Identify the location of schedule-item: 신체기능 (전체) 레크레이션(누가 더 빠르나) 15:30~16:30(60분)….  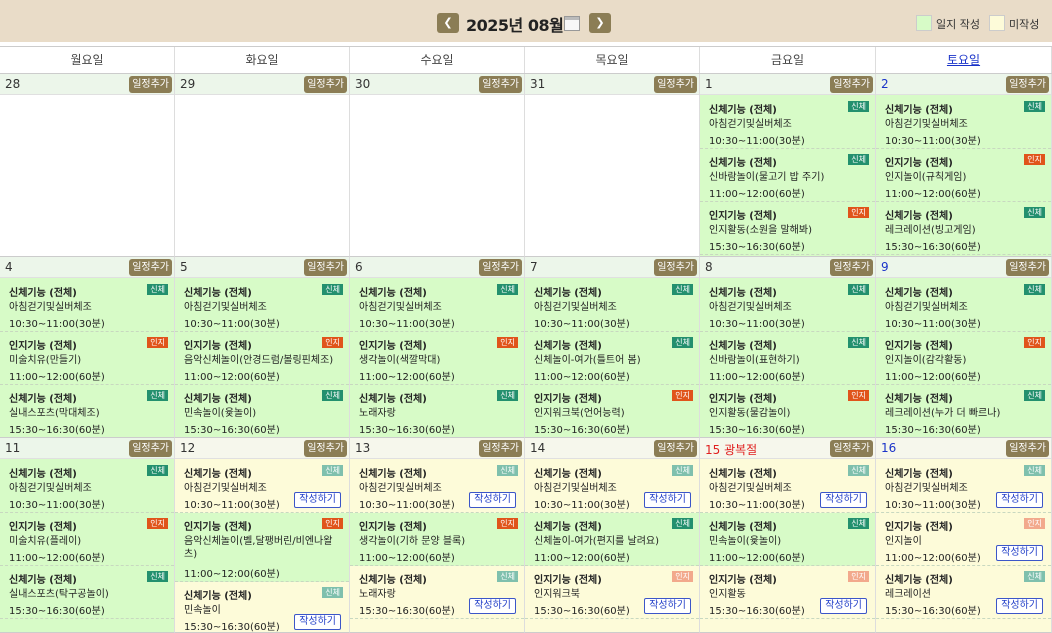
(963, 411).